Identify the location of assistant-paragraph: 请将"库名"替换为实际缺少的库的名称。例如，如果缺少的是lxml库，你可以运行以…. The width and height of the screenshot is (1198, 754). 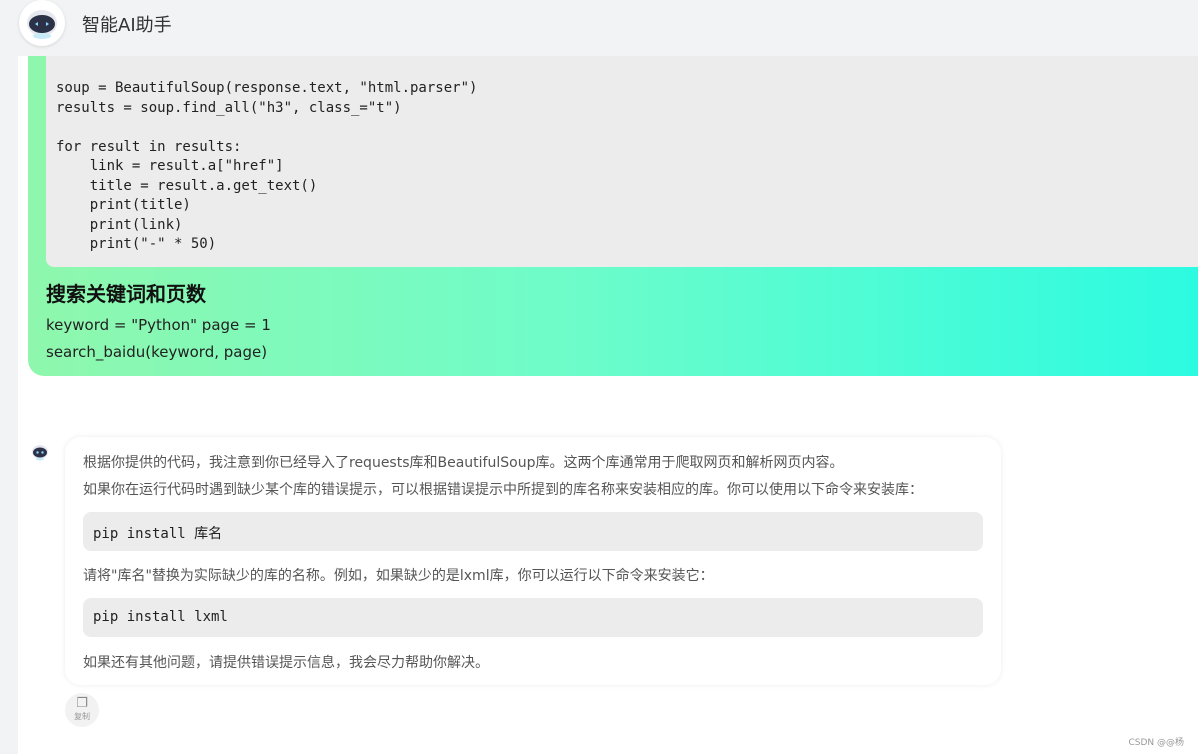
(398, 576).